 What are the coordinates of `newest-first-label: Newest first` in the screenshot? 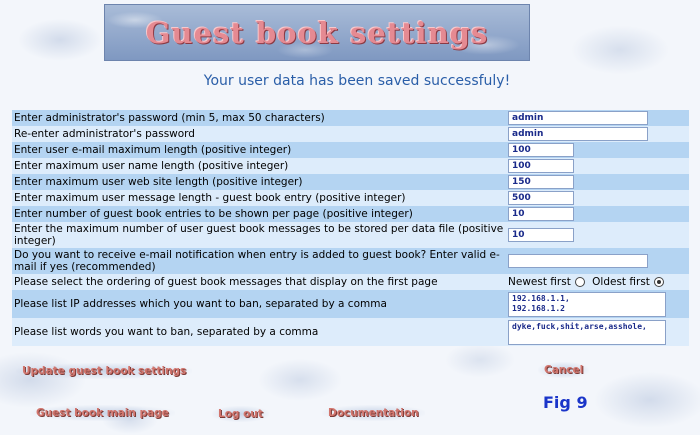 It's located at (539, 281).